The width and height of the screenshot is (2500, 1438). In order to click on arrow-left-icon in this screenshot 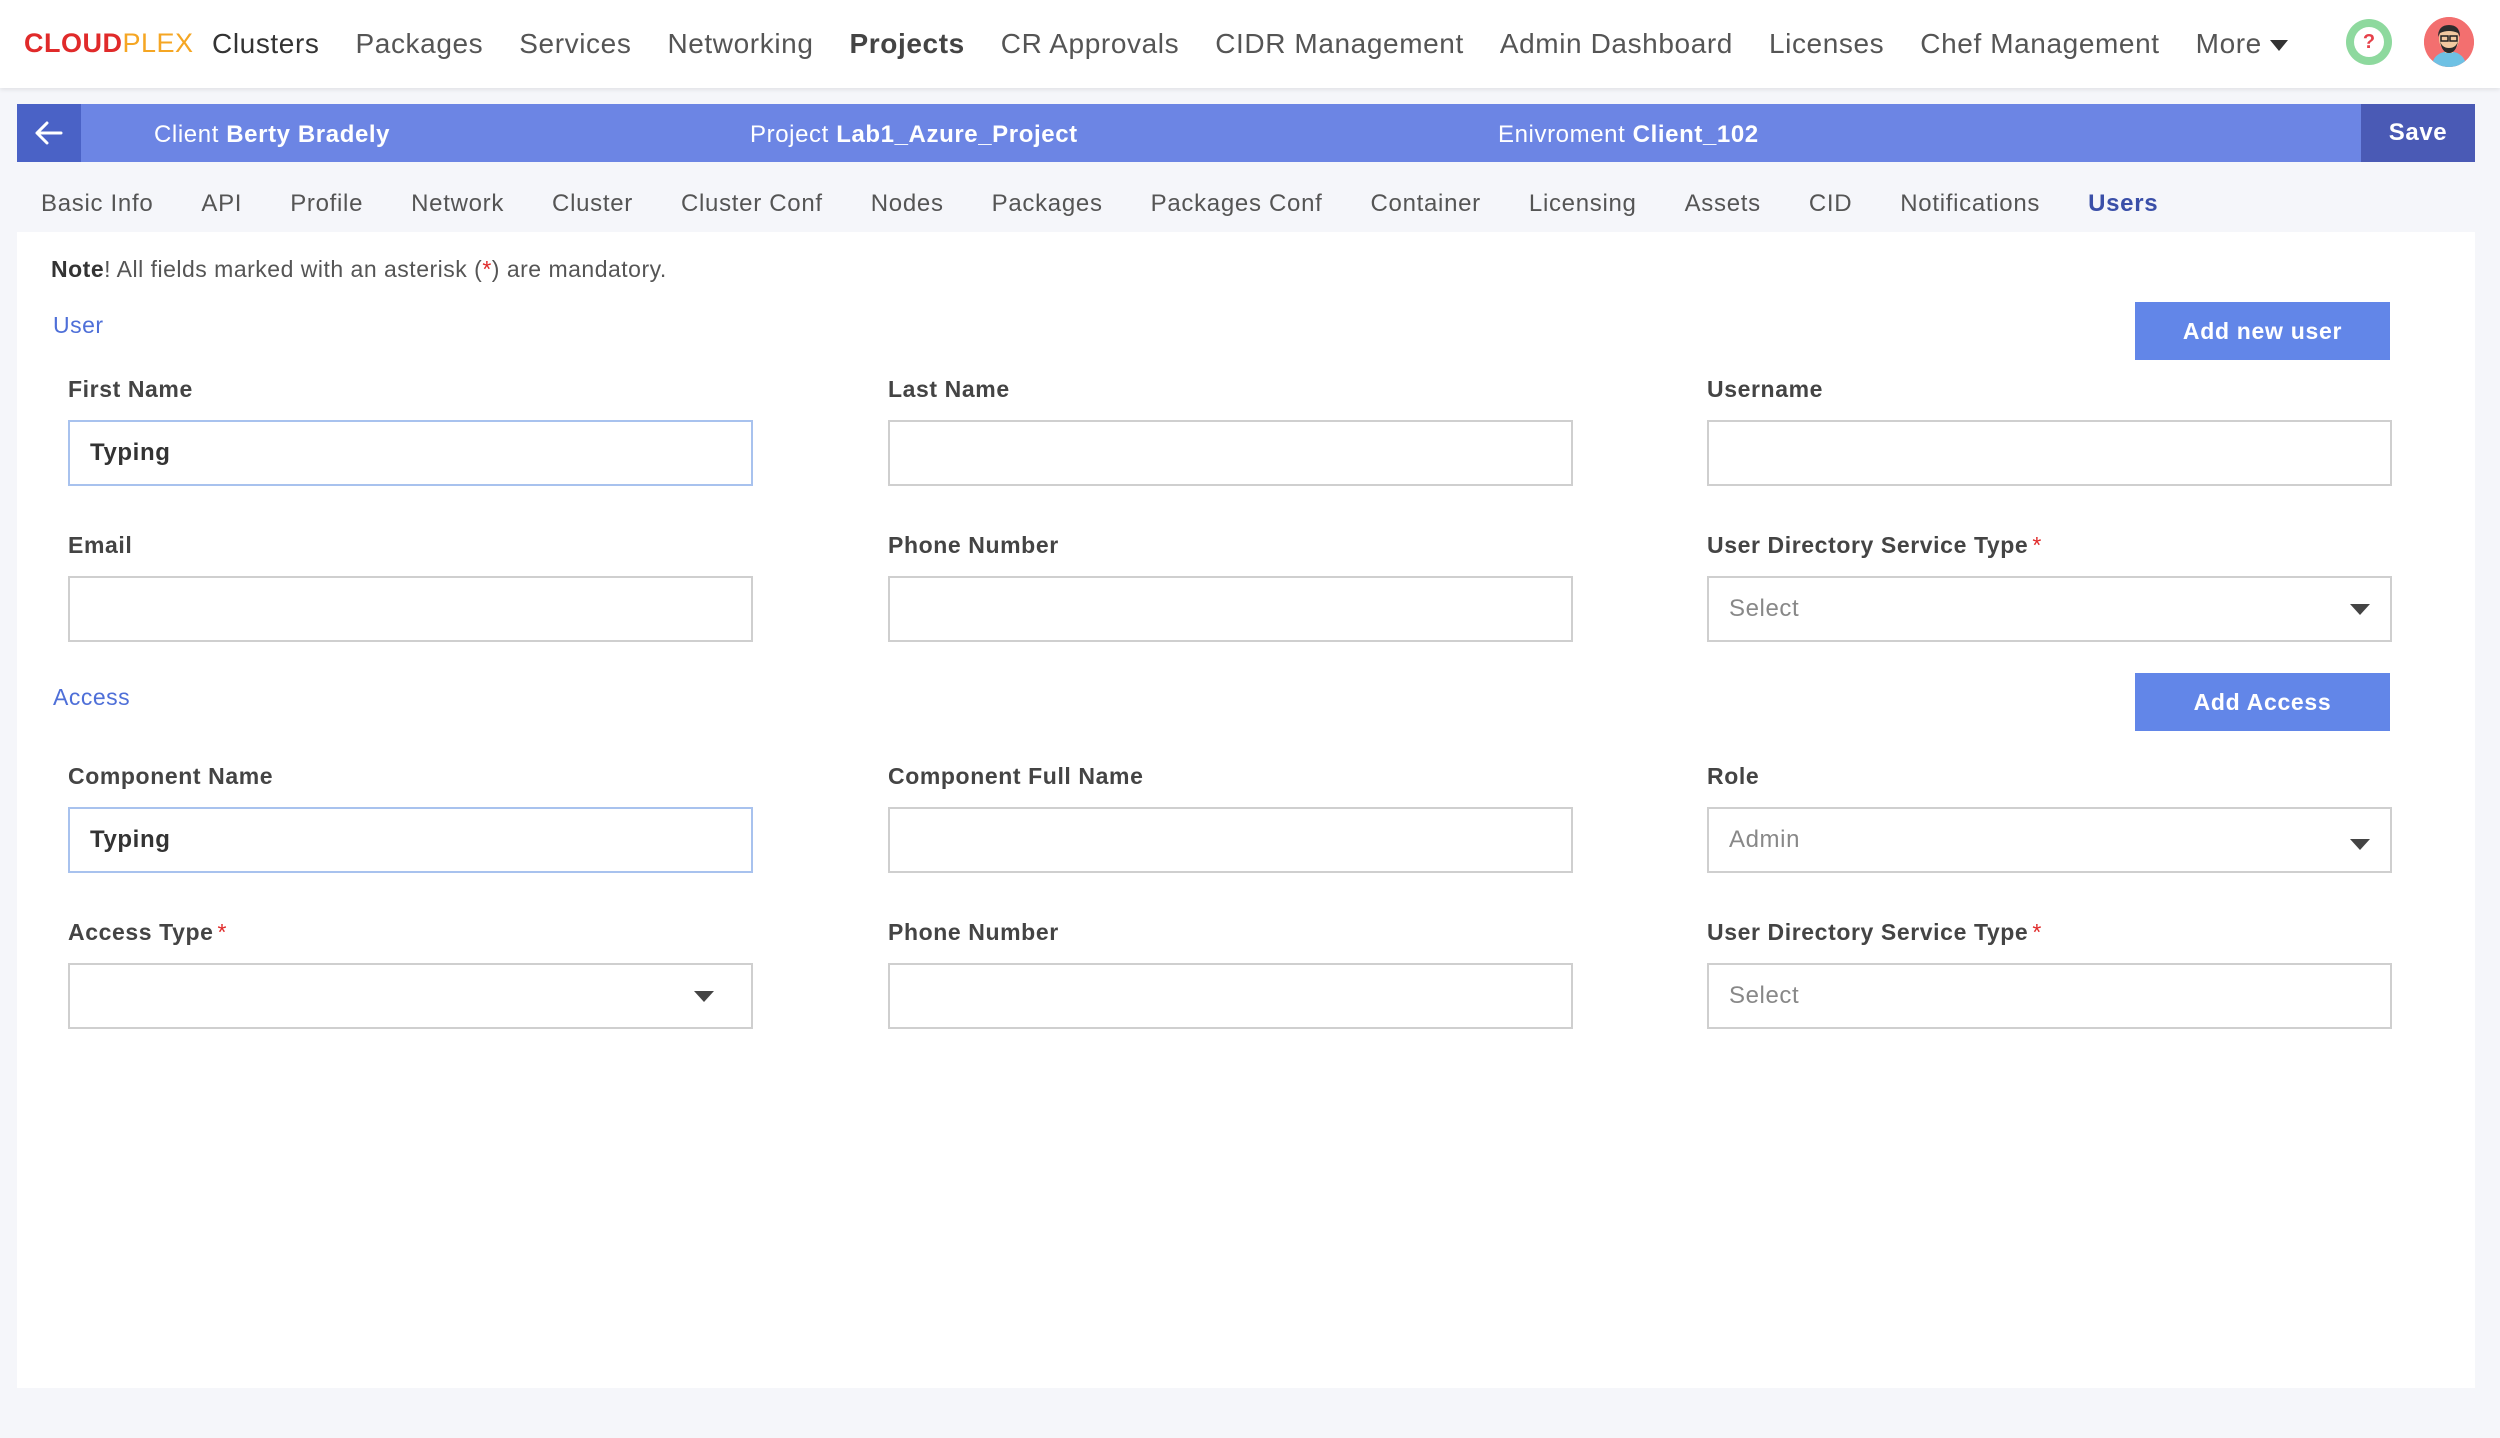, I will do `click(49, 133)`.